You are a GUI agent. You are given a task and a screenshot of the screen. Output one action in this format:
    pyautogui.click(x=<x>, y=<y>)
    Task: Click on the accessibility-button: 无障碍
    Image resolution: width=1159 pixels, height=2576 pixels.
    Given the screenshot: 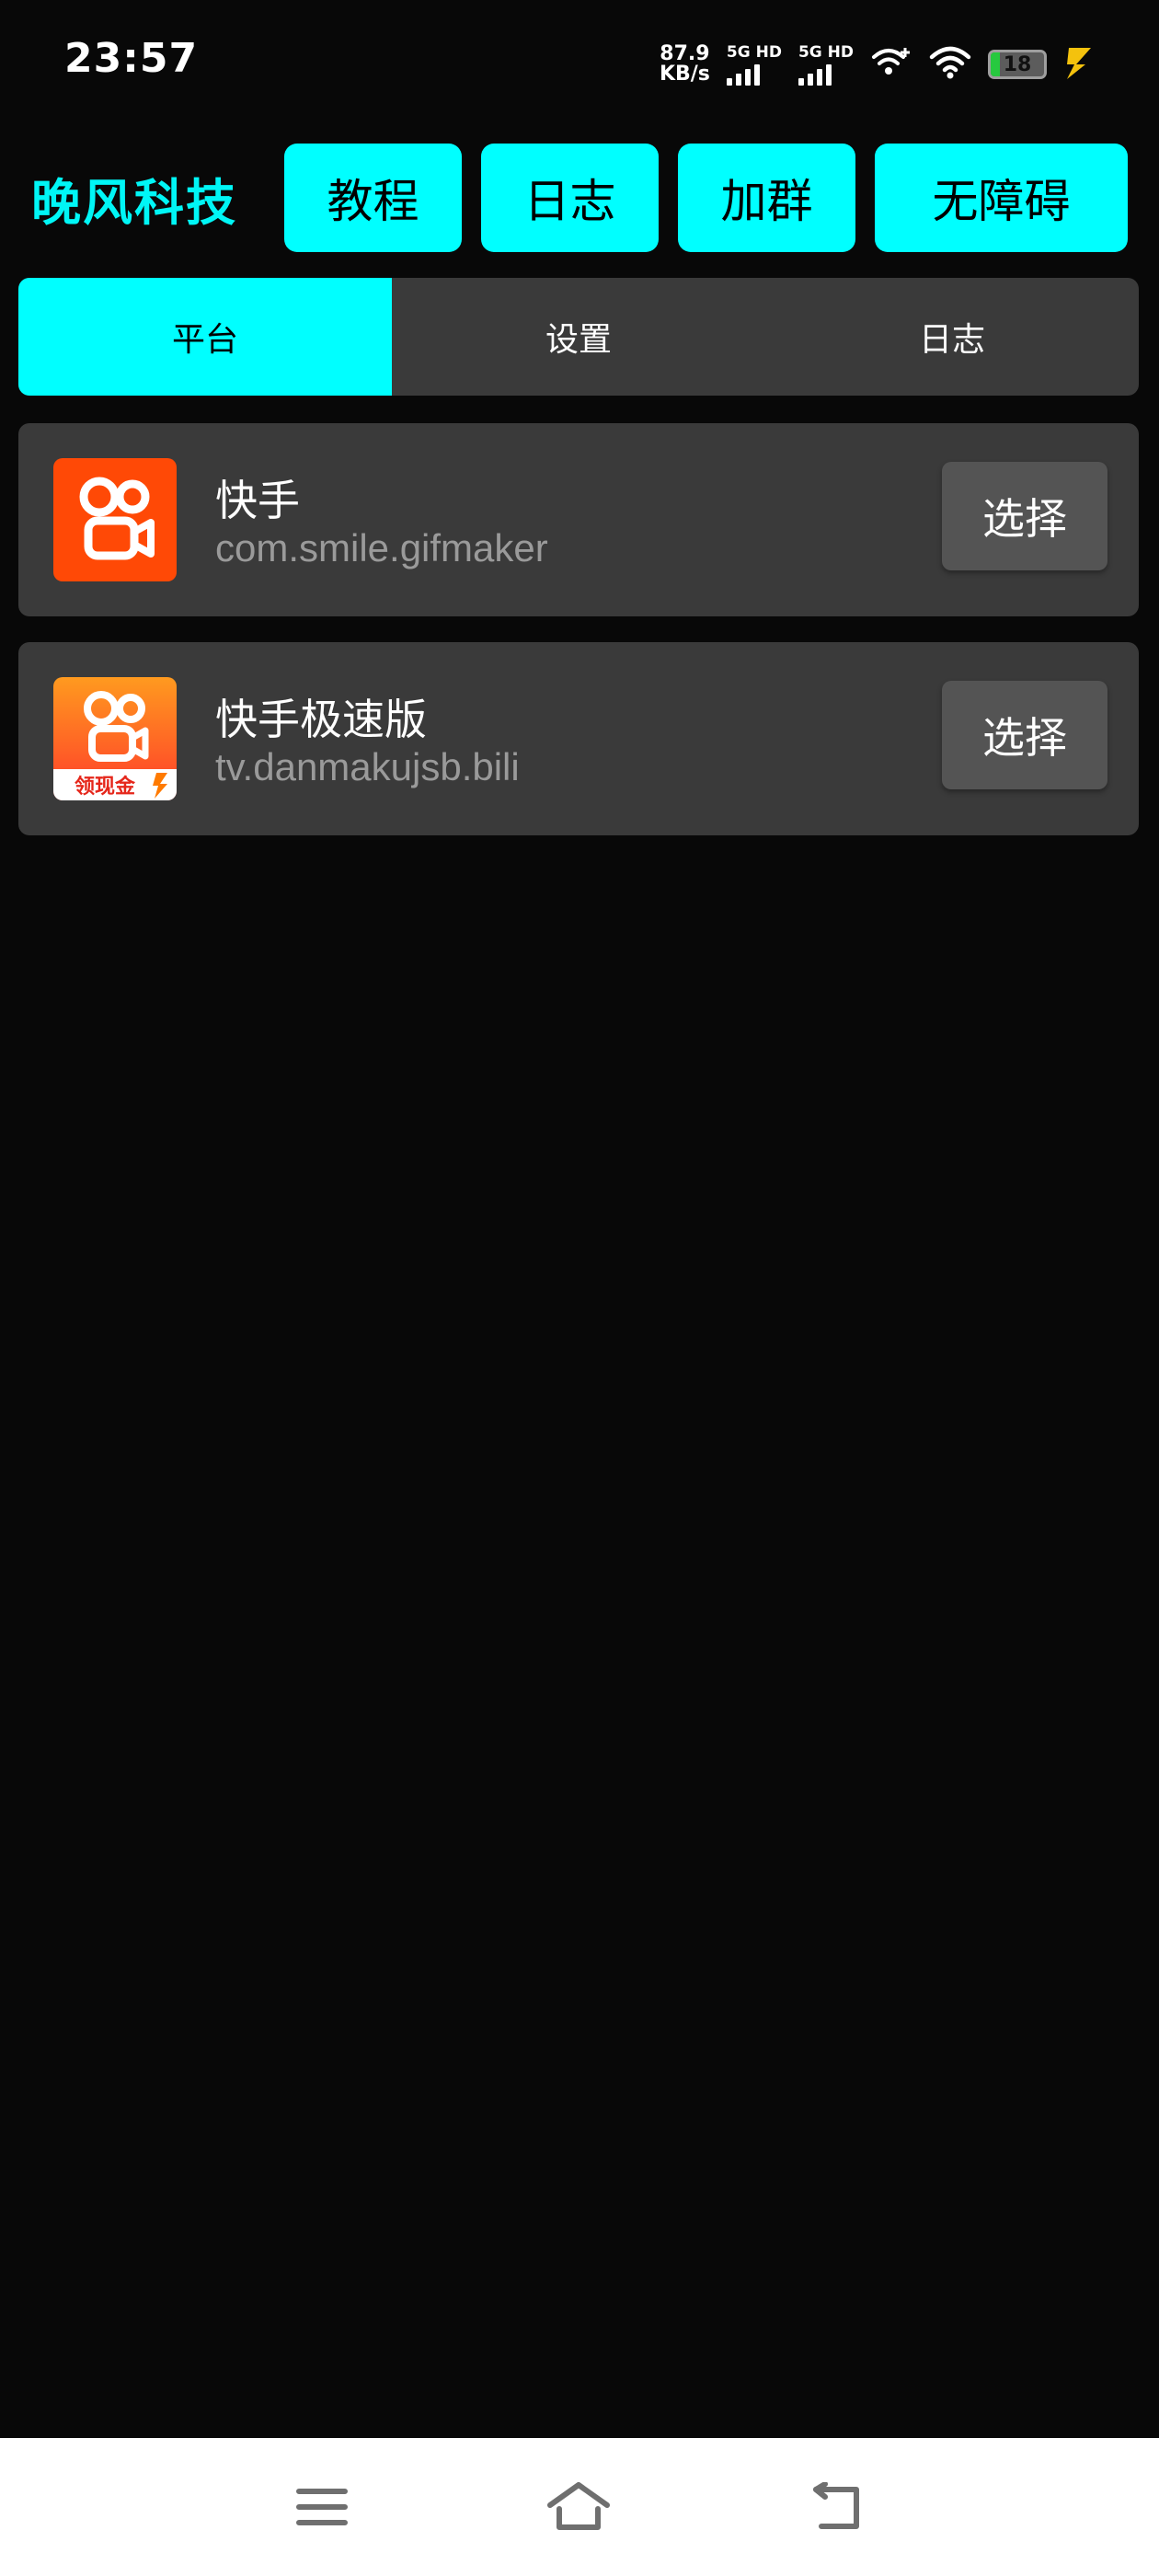 What is the action you would take?
    pyautogui.click(x=1001, y=198)
    